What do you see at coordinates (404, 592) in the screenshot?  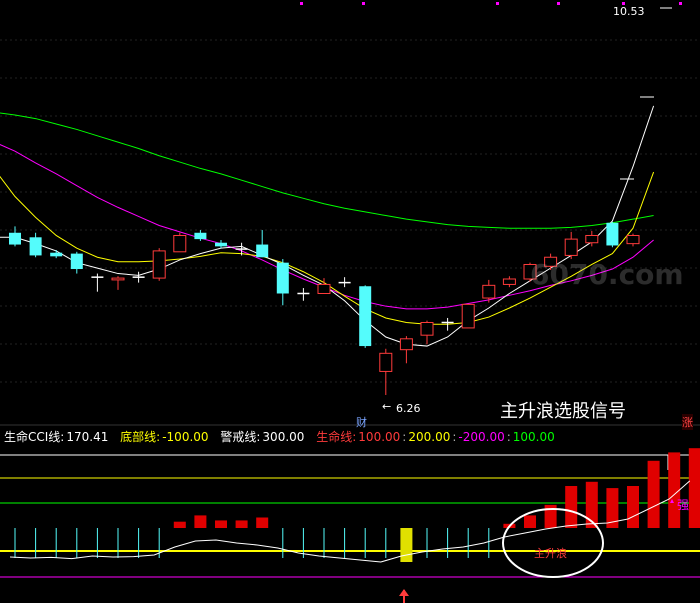 I see `signal-arrow-head` at bounding box center [404, 592].